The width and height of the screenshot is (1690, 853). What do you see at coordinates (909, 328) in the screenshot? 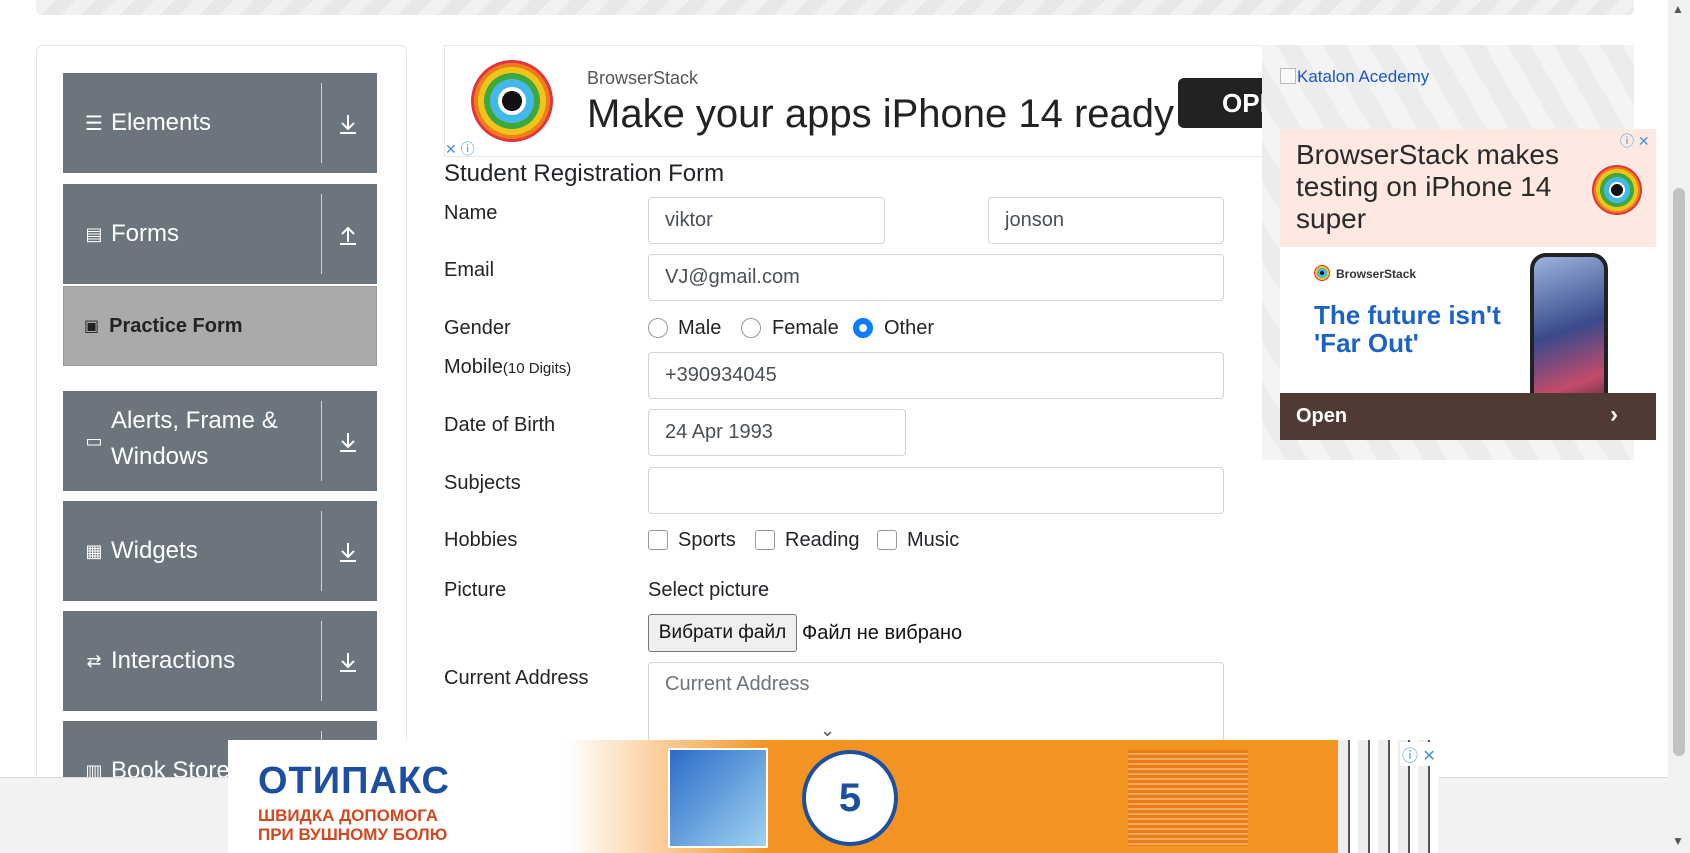
I see `gender-other-label: Other` at bounding box center [909, 328].